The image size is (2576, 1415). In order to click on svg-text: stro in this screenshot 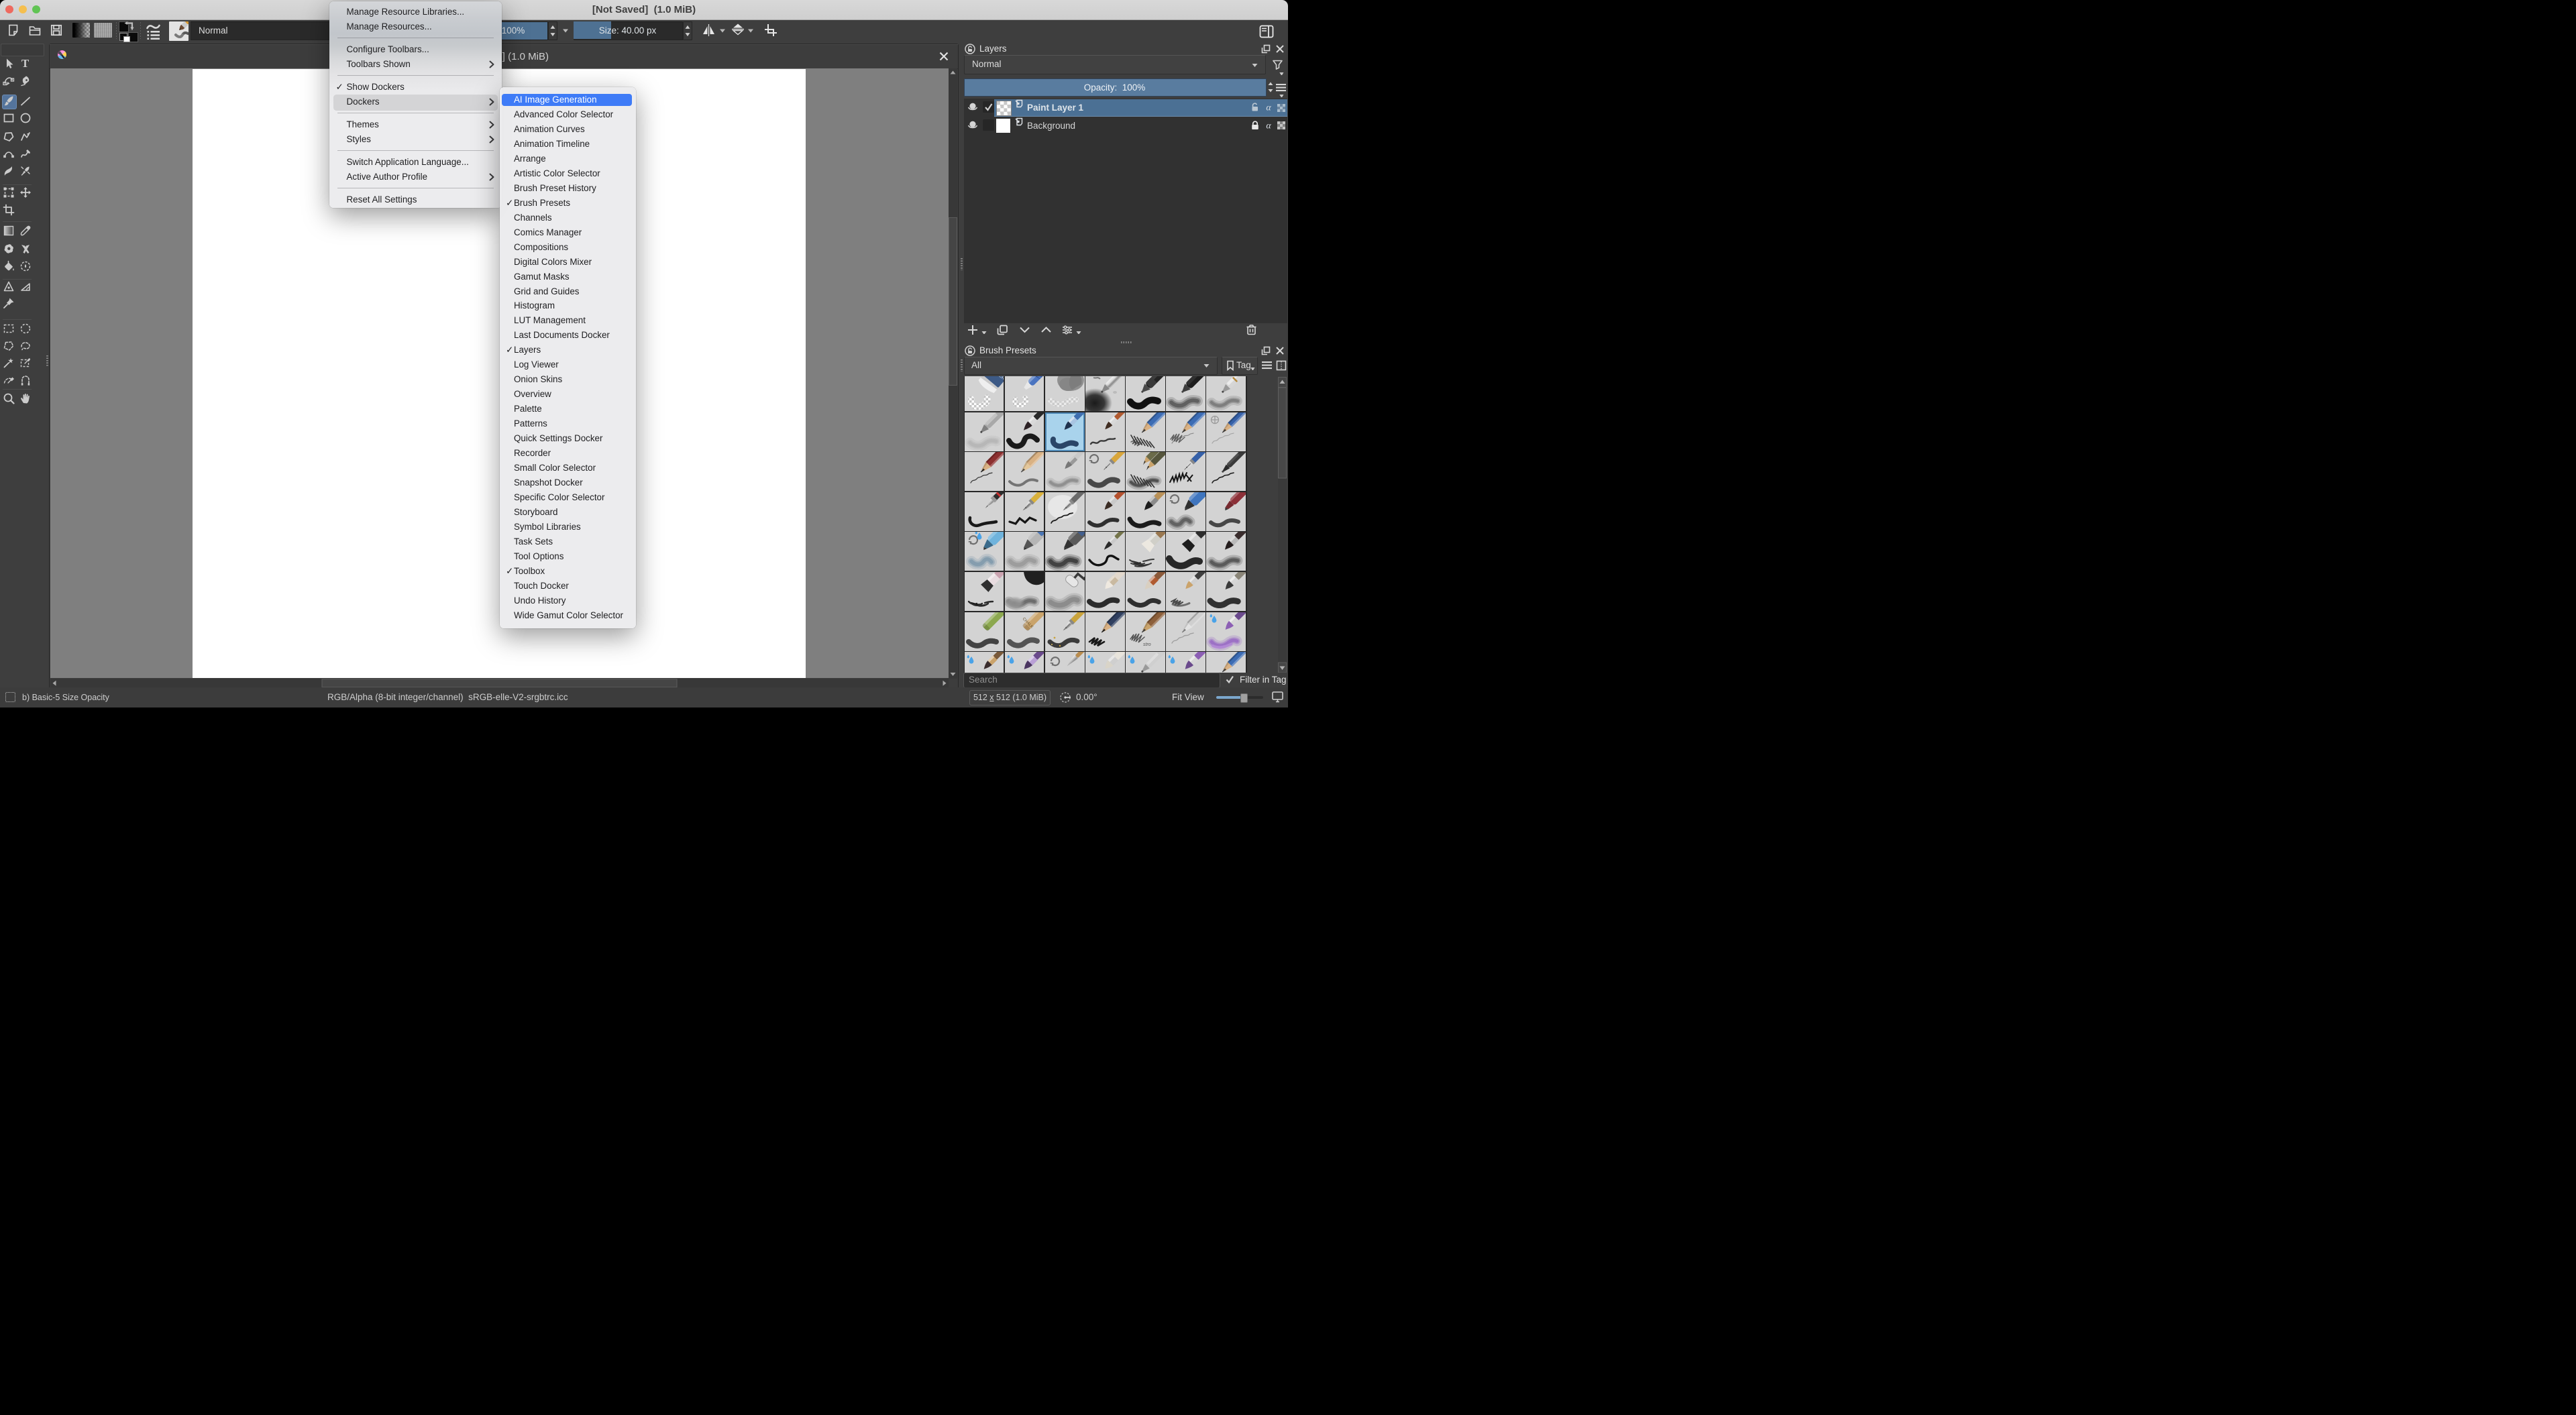, I will do `click(1147, 644)`.